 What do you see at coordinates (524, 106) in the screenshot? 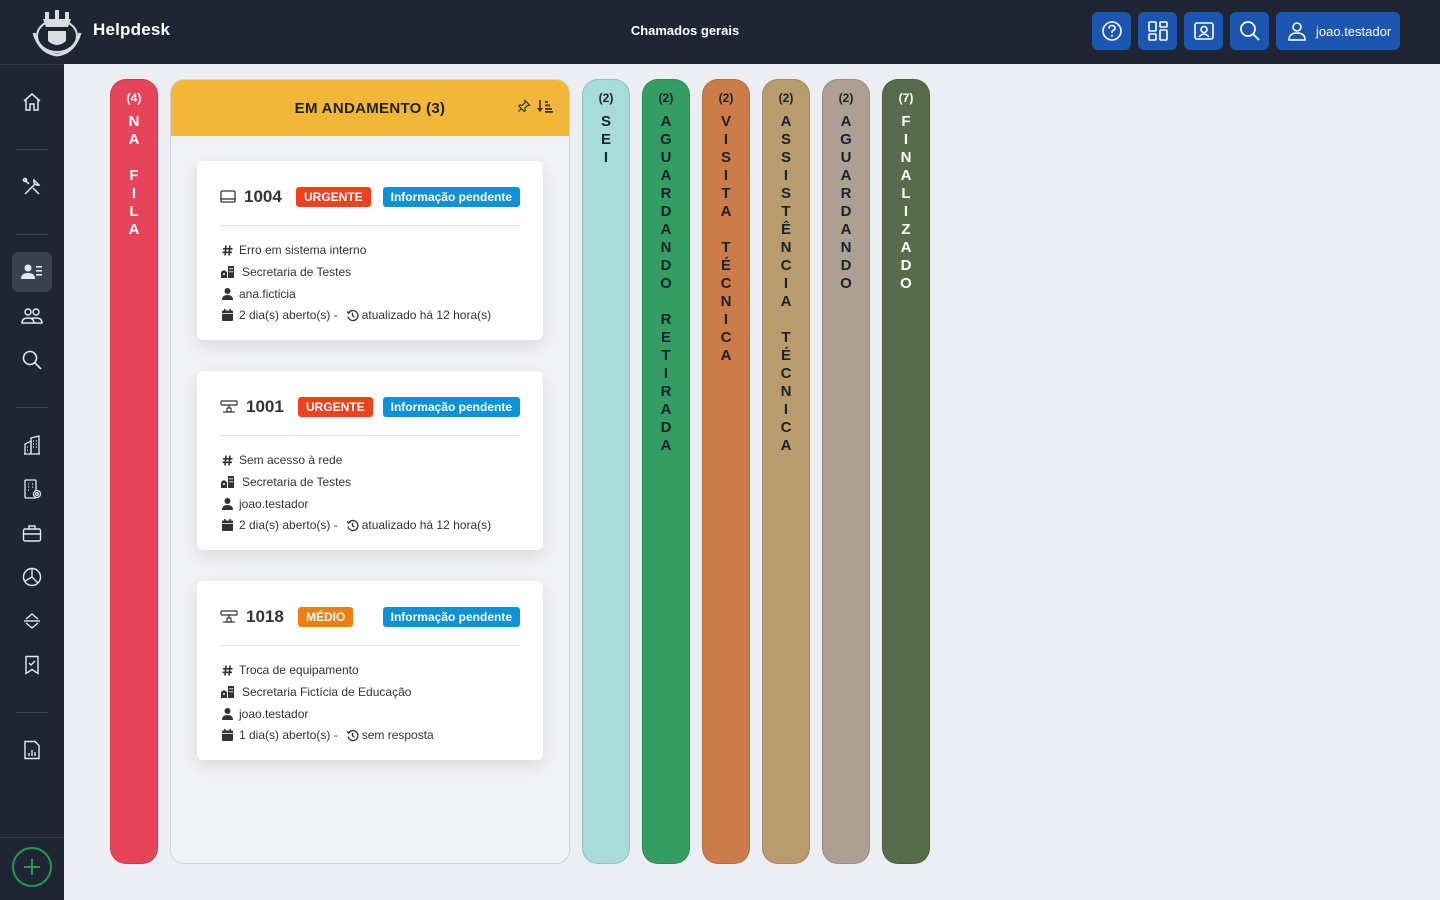
I see `pin-icon` at bounding box center [524, 106].